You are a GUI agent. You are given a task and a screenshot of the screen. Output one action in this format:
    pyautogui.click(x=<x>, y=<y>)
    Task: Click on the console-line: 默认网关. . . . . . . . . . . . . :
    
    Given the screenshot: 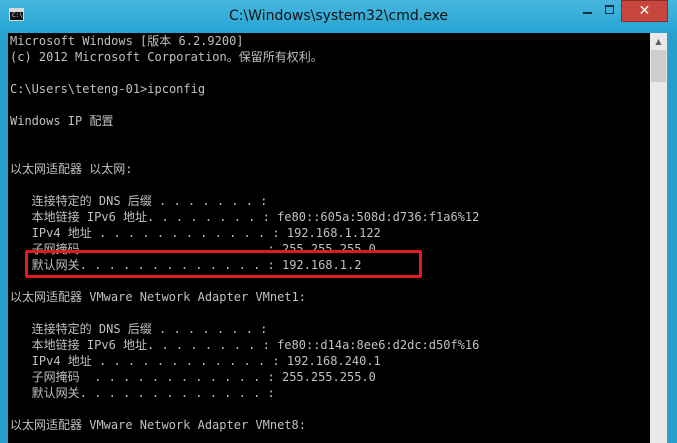 What is the action you would take?
    pyautogui.click(x=142, y=393)
    